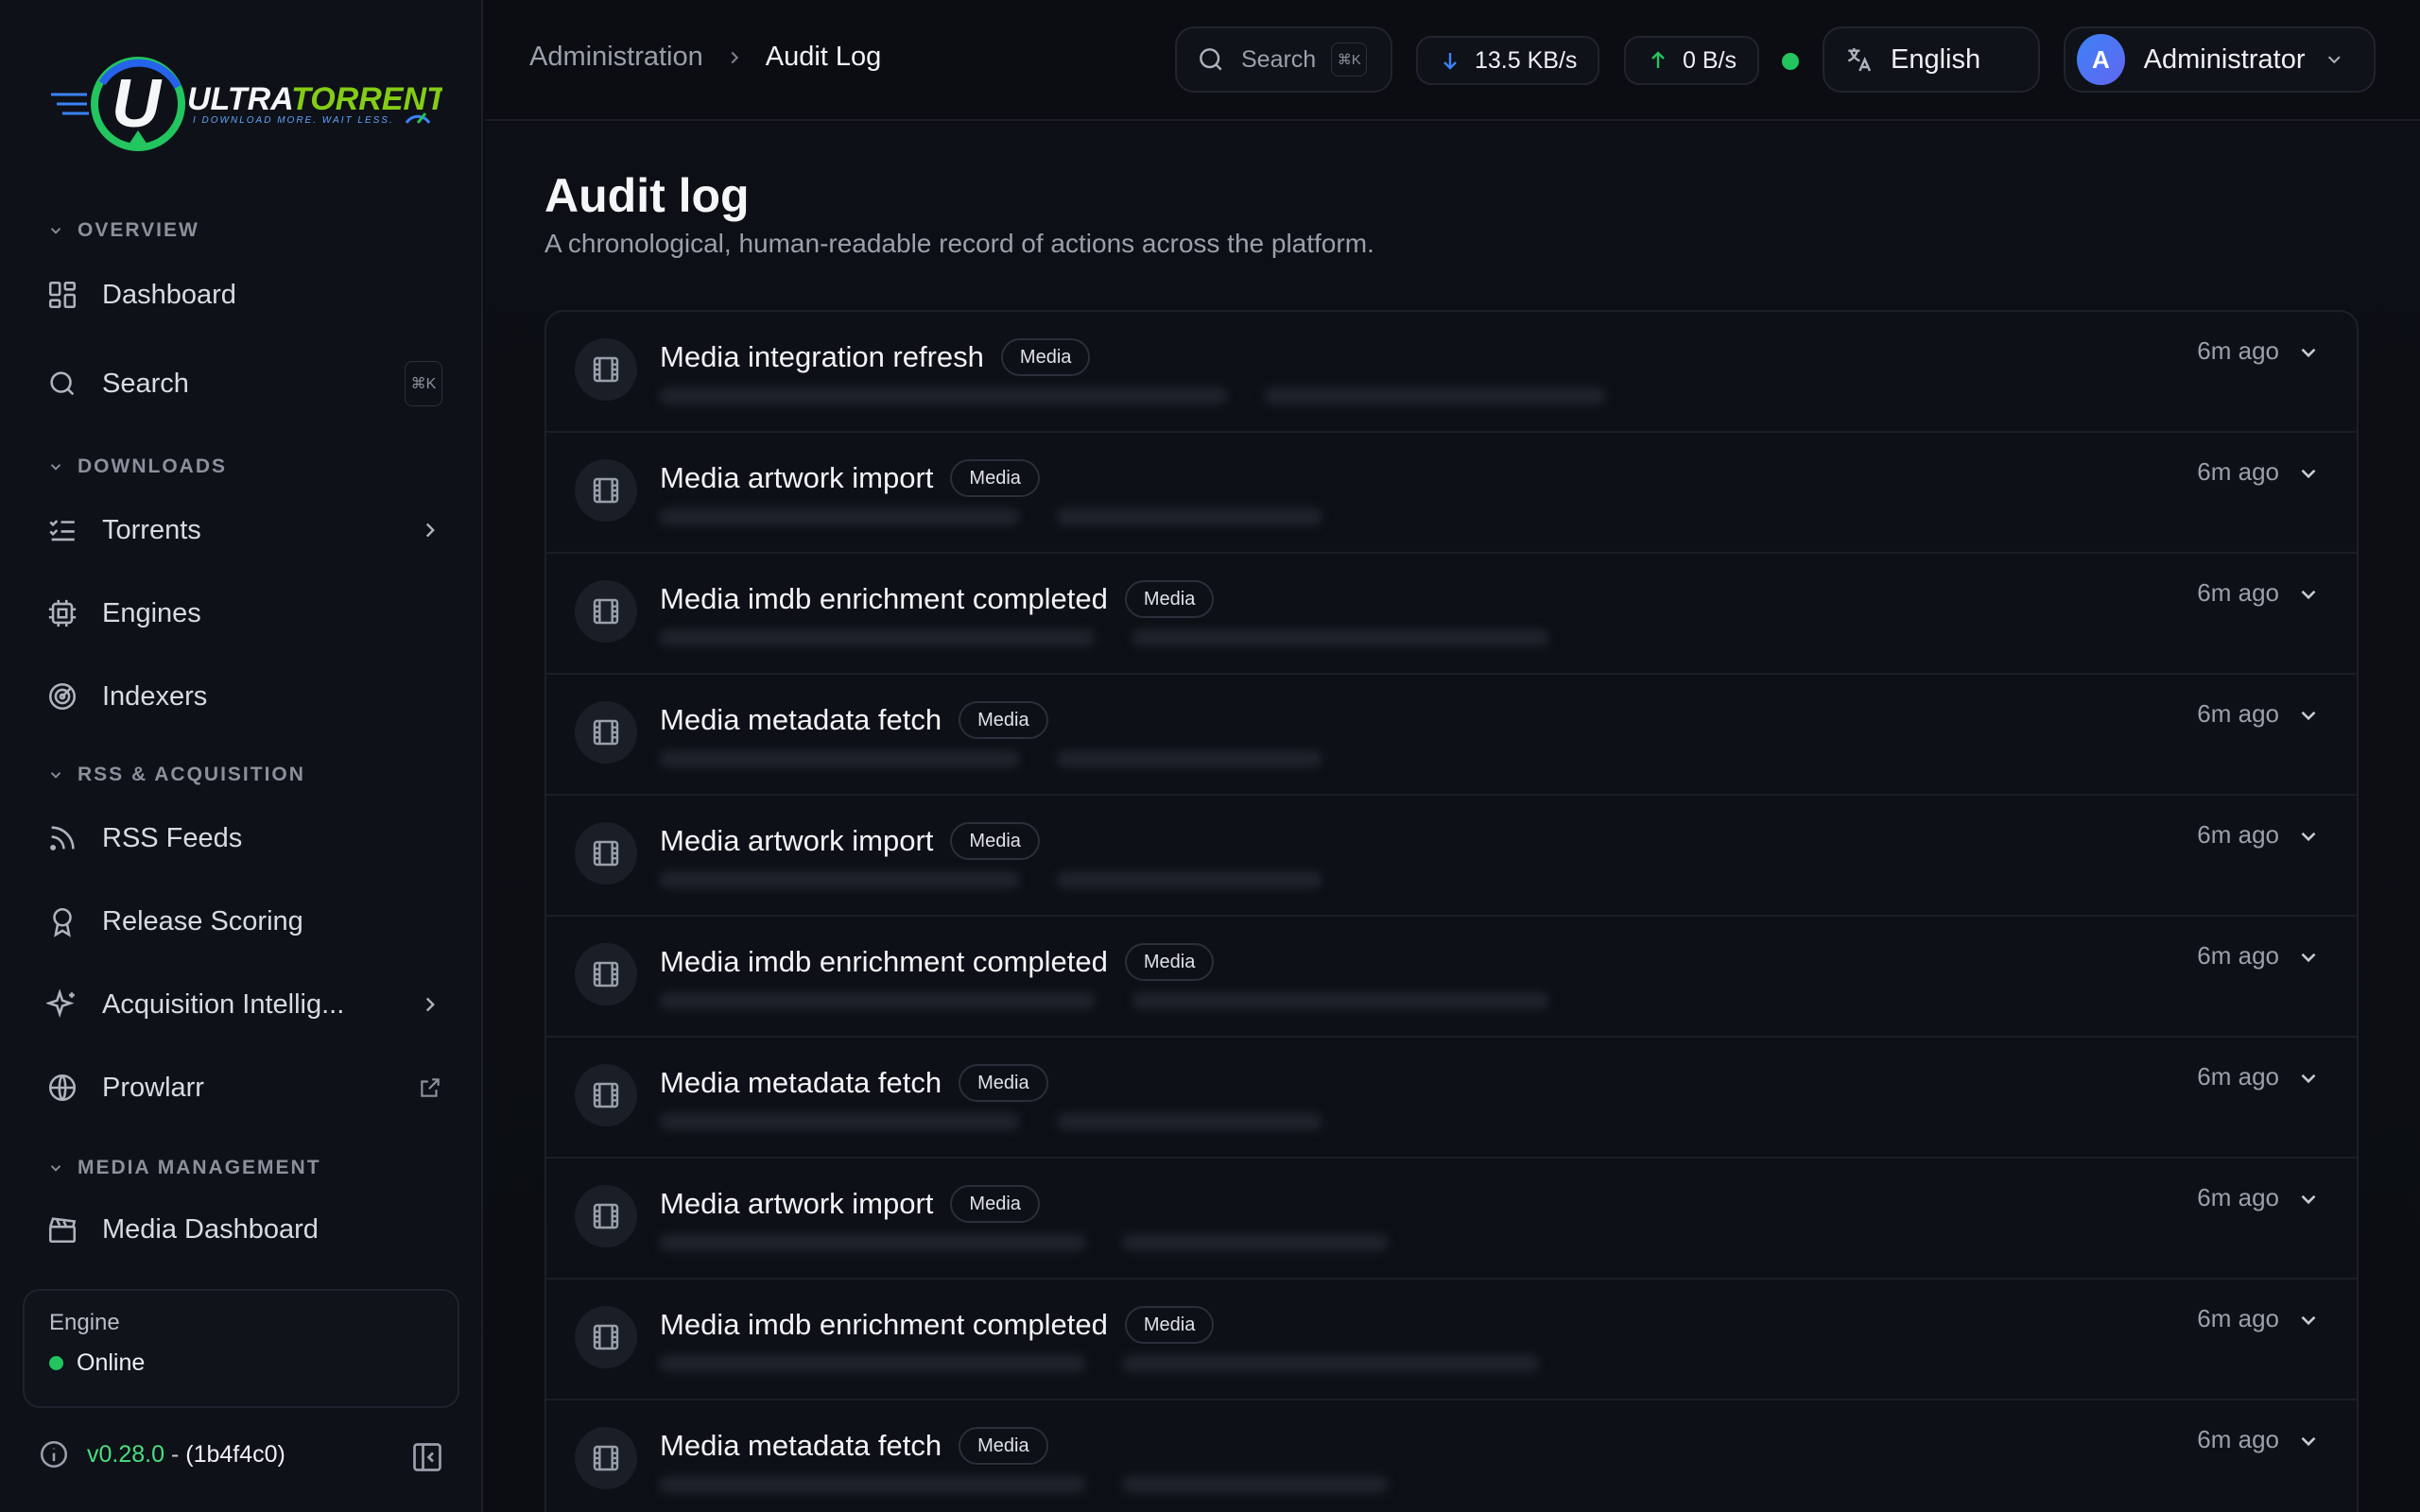 This screenshot has height=1512, width=2420. I want to click on grid-icon, so click(62, 295).